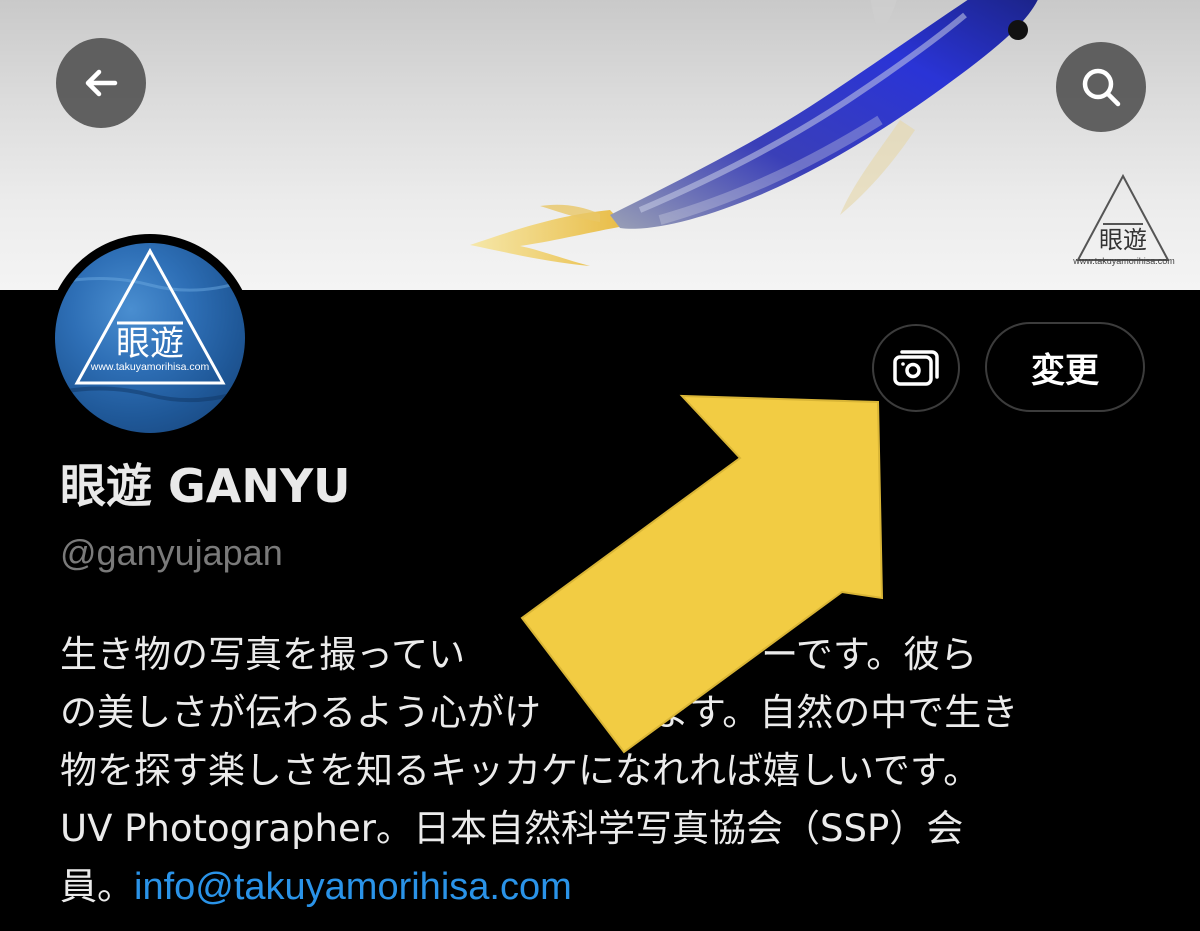  I want to click on avatar: 眼遊 www.takuyamorihisa.com, so click(150, 338).